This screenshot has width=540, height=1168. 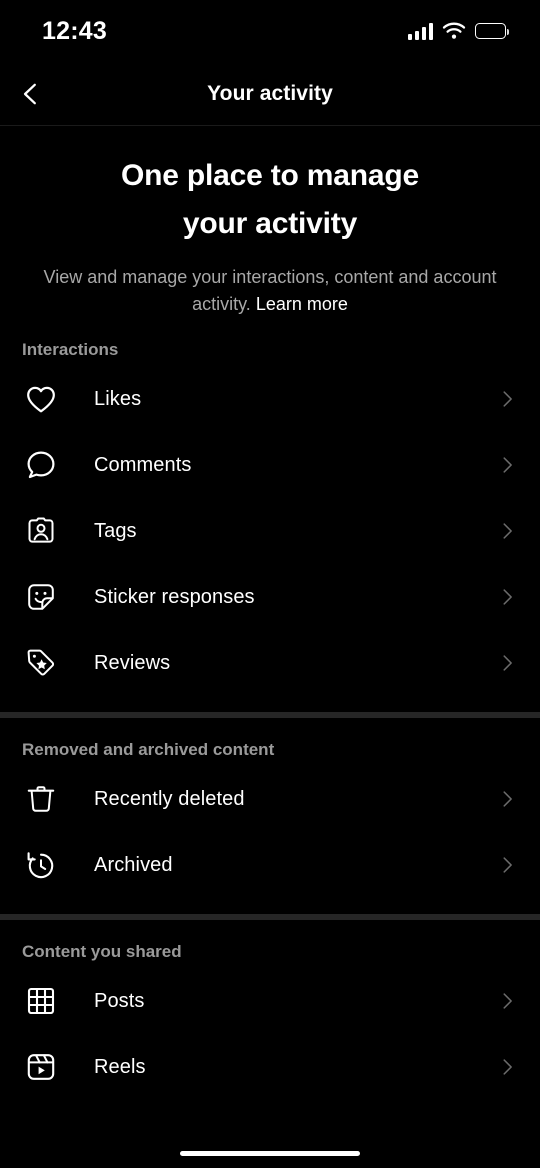 What do you see at coordinates (143, 464) in the screenshot?
I see `list-item-label: Comments` at bounding box center [143, 464].